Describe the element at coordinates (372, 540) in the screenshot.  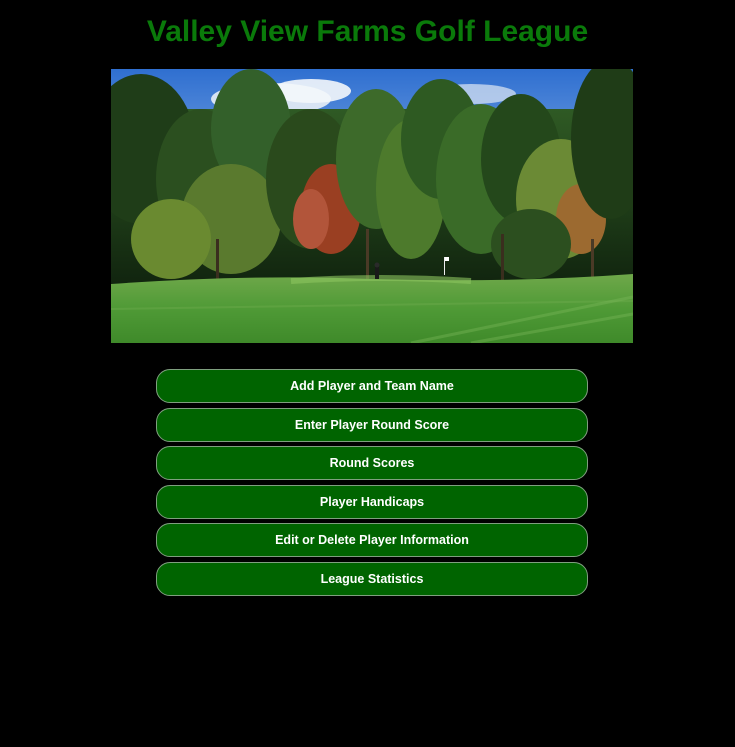
I see `edit-delete-player-button: Edit or Delete Player Information` at that location.